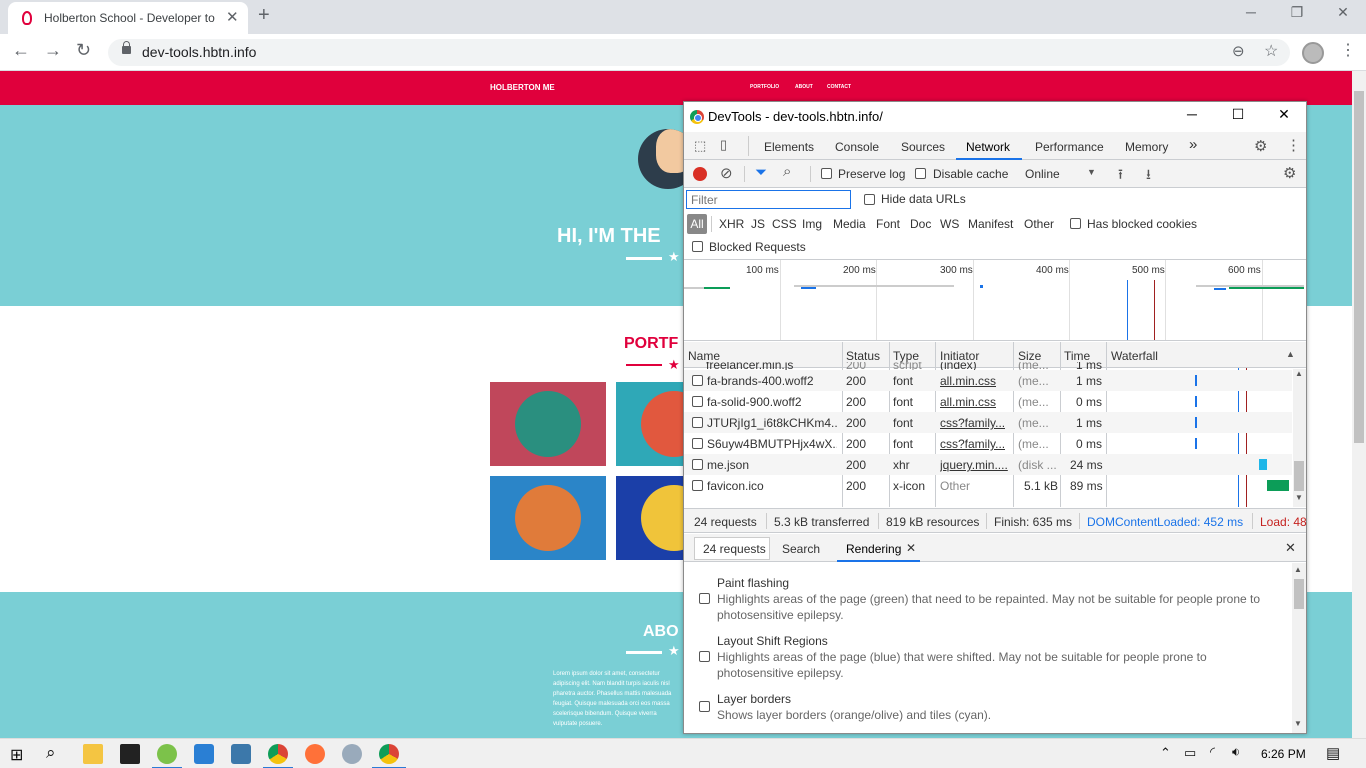  Describe the element at coordinates (1290, 354) in the screenshot. I see `sort-up-icon: ▲` at that location.